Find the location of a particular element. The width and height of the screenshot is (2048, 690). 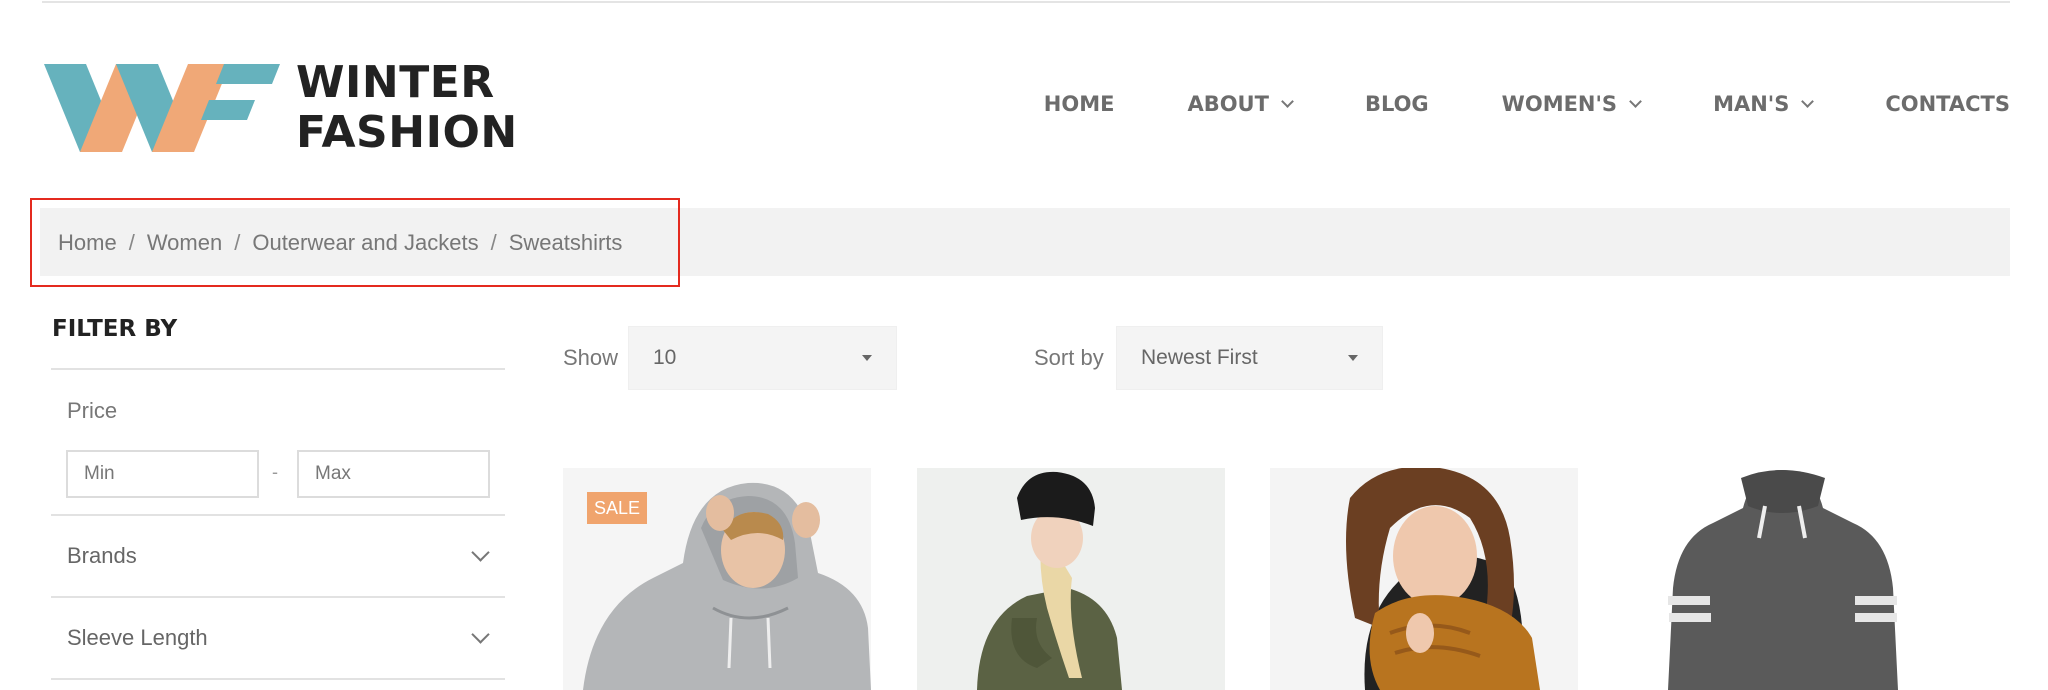

nav-item-label: CONTACTS is located at coordinates (1947, 104).